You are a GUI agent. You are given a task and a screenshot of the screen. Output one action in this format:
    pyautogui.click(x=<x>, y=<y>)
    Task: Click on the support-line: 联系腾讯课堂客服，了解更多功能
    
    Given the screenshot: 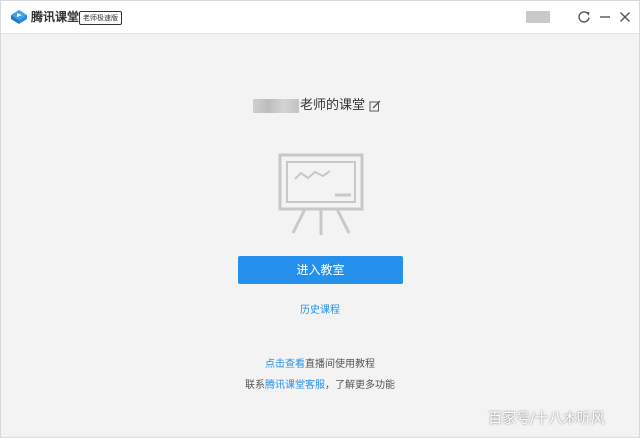 What is the action you would take?
    pyautogui.click(x=320, y=383)
    